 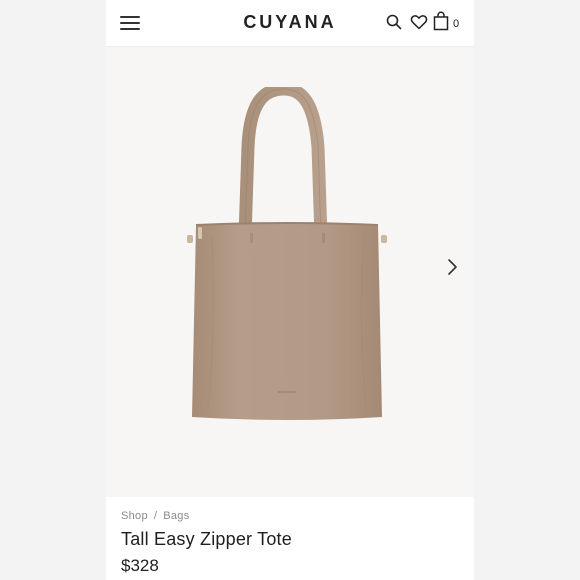 I want to click on breadcrumb-bags: Bags, so click(x=176, y=516).